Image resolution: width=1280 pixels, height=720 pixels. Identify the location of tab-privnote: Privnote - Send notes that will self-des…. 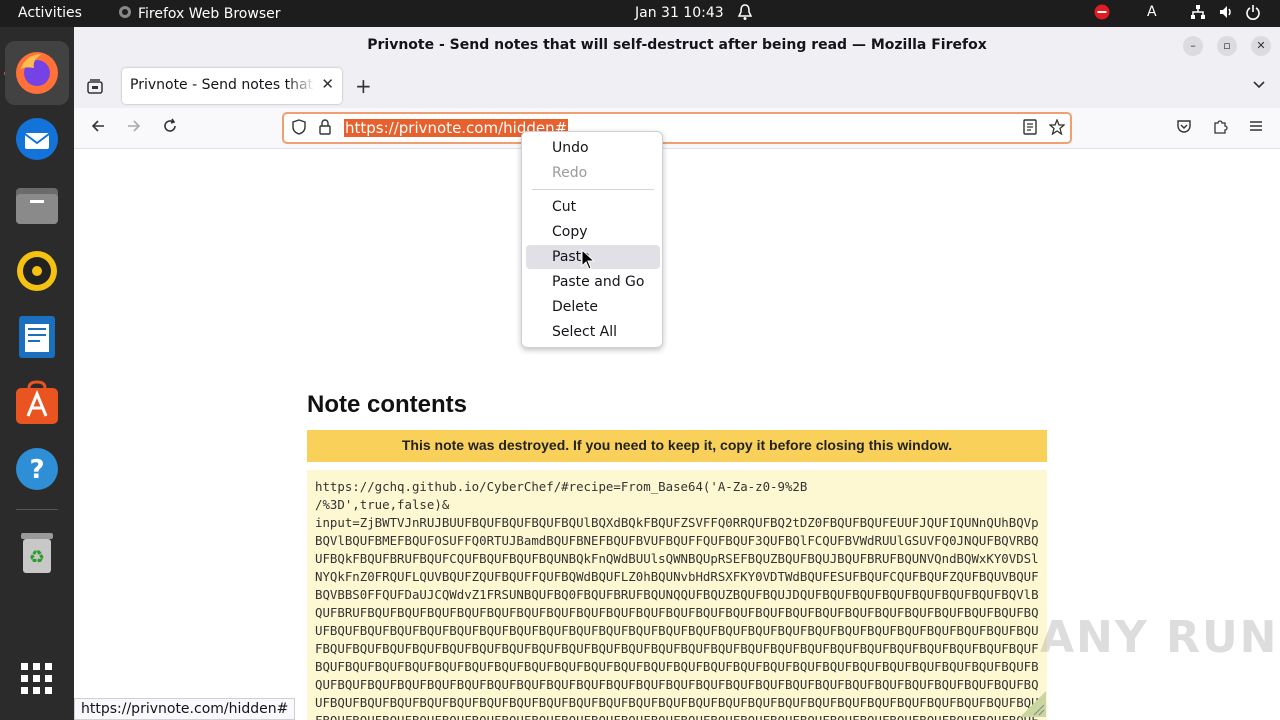
(232, 86).